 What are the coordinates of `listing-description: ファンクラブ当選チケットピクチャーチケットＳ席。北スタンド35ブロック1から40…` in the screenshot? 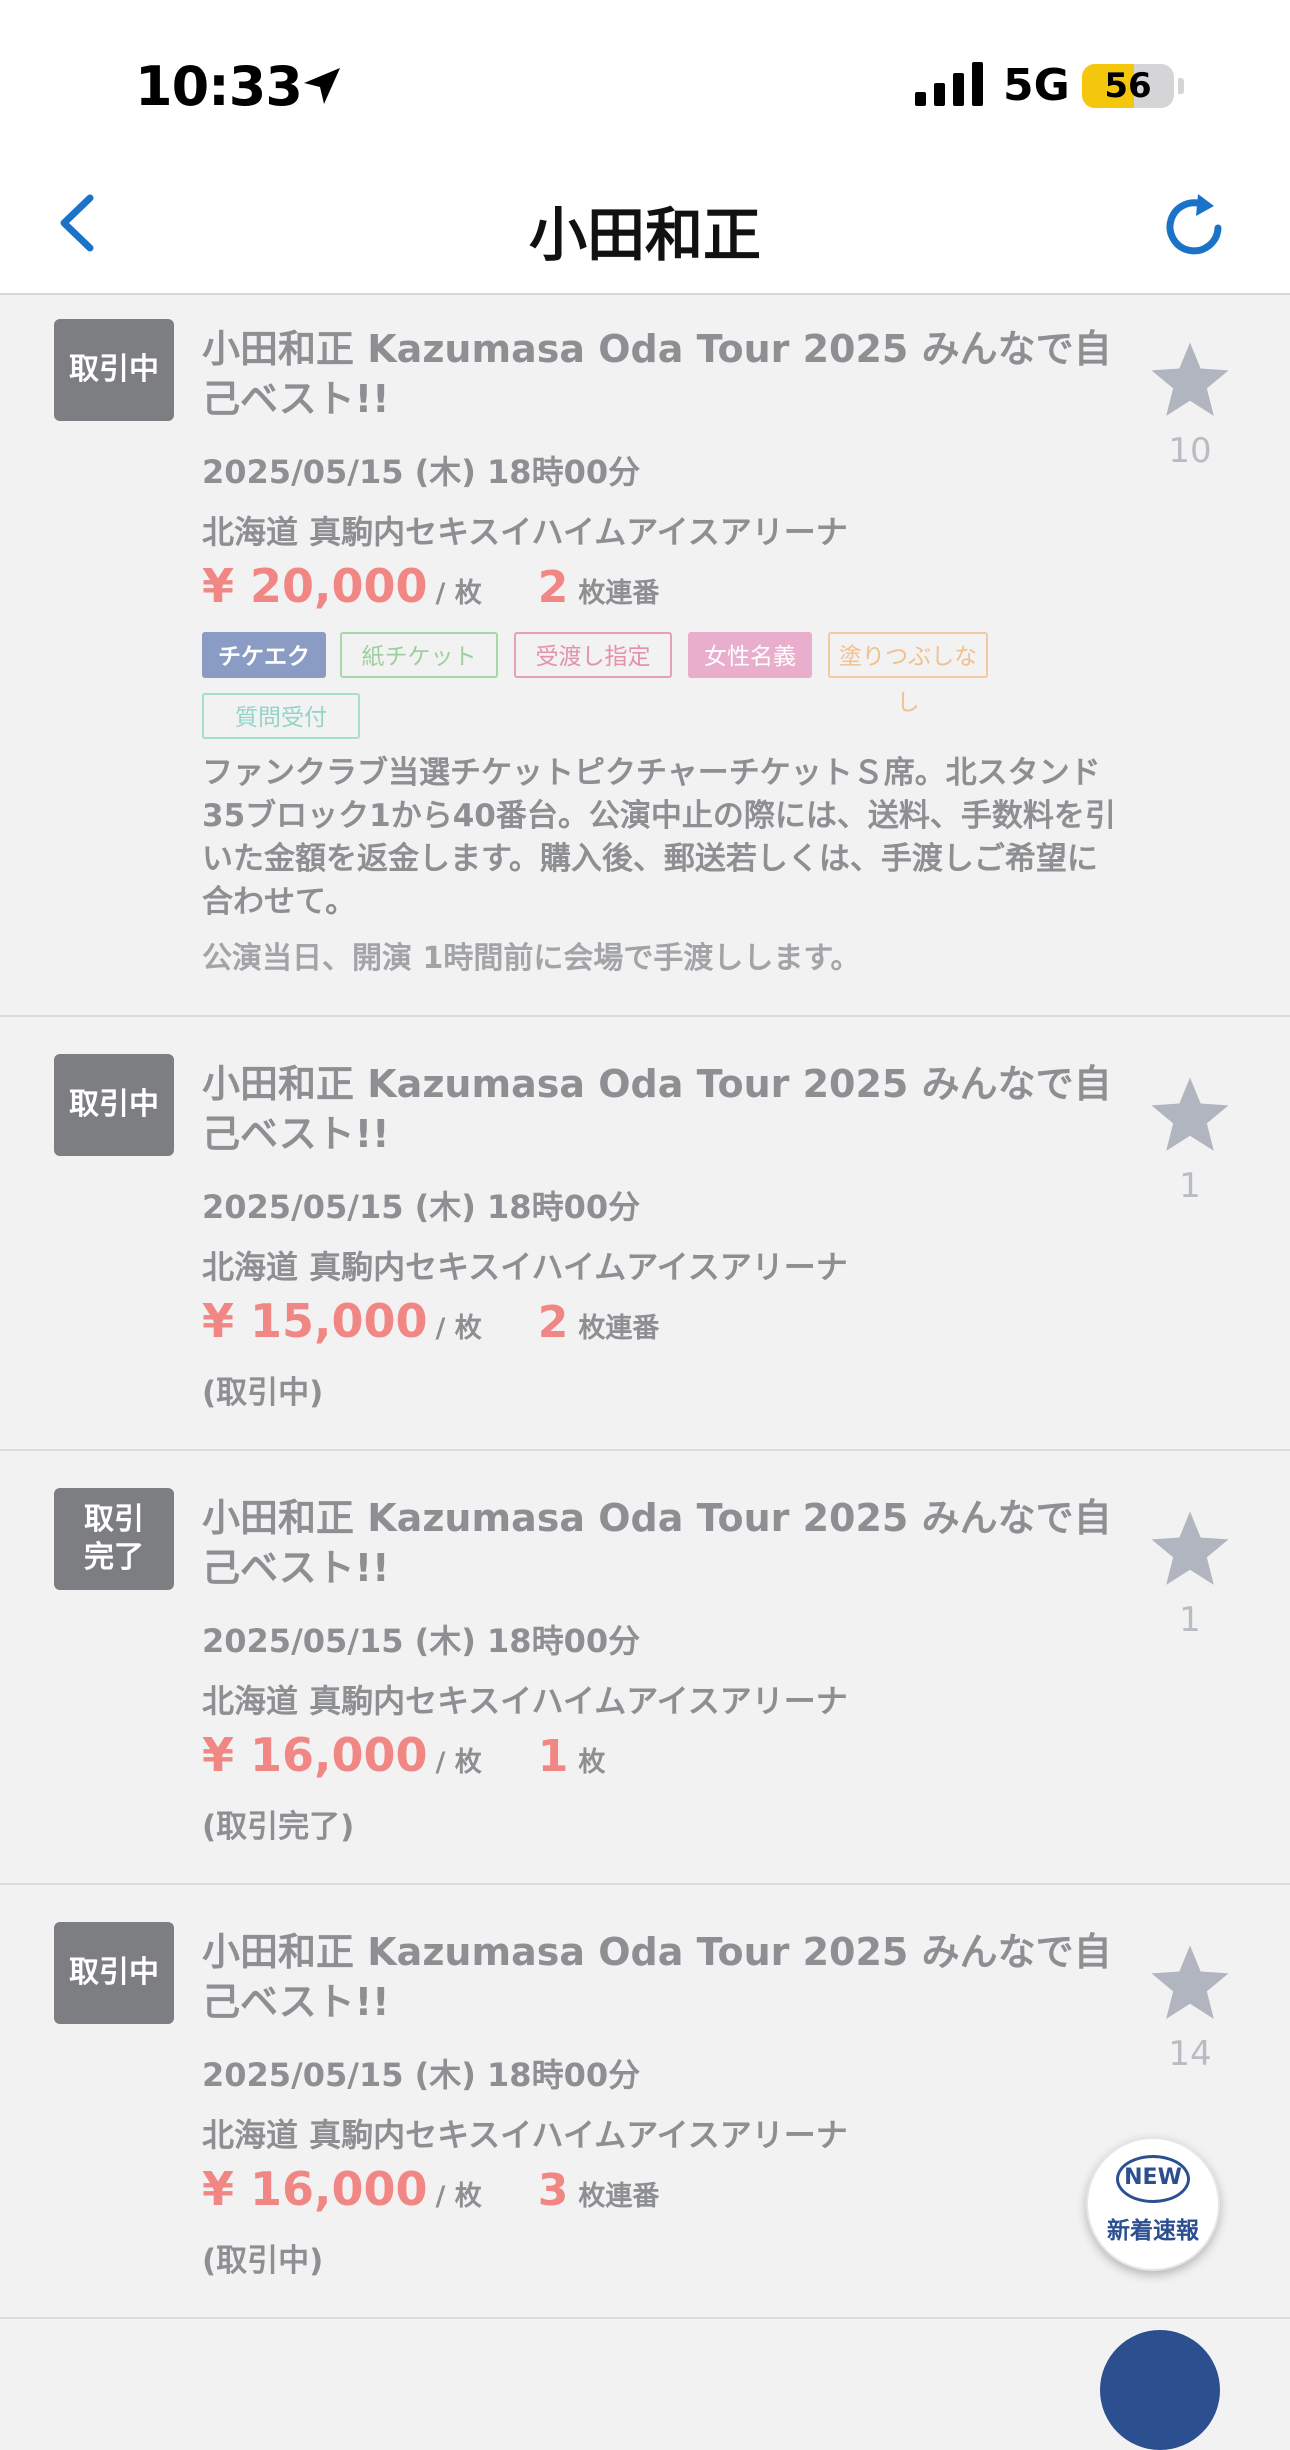 It's located at (659, 837).